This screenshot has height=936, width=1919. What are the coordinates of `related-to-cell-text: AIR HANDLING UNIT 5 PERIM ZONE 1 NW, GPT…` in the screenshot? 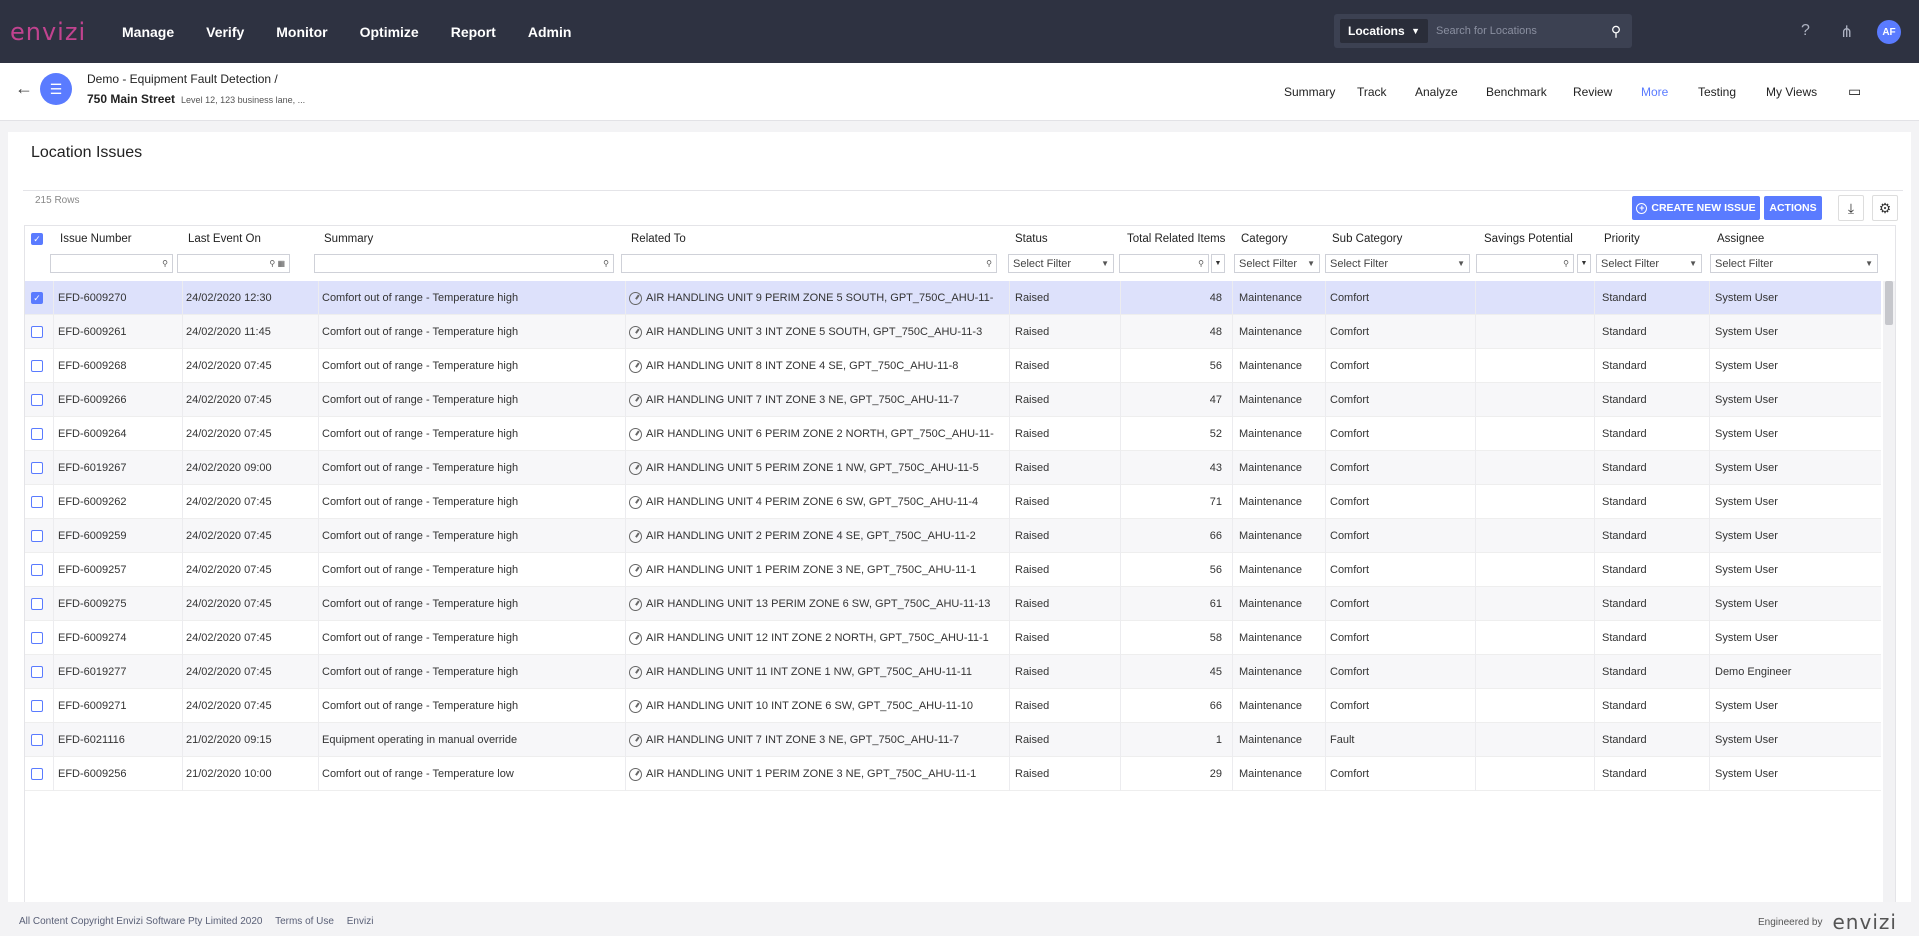 It's located at (812, 468).